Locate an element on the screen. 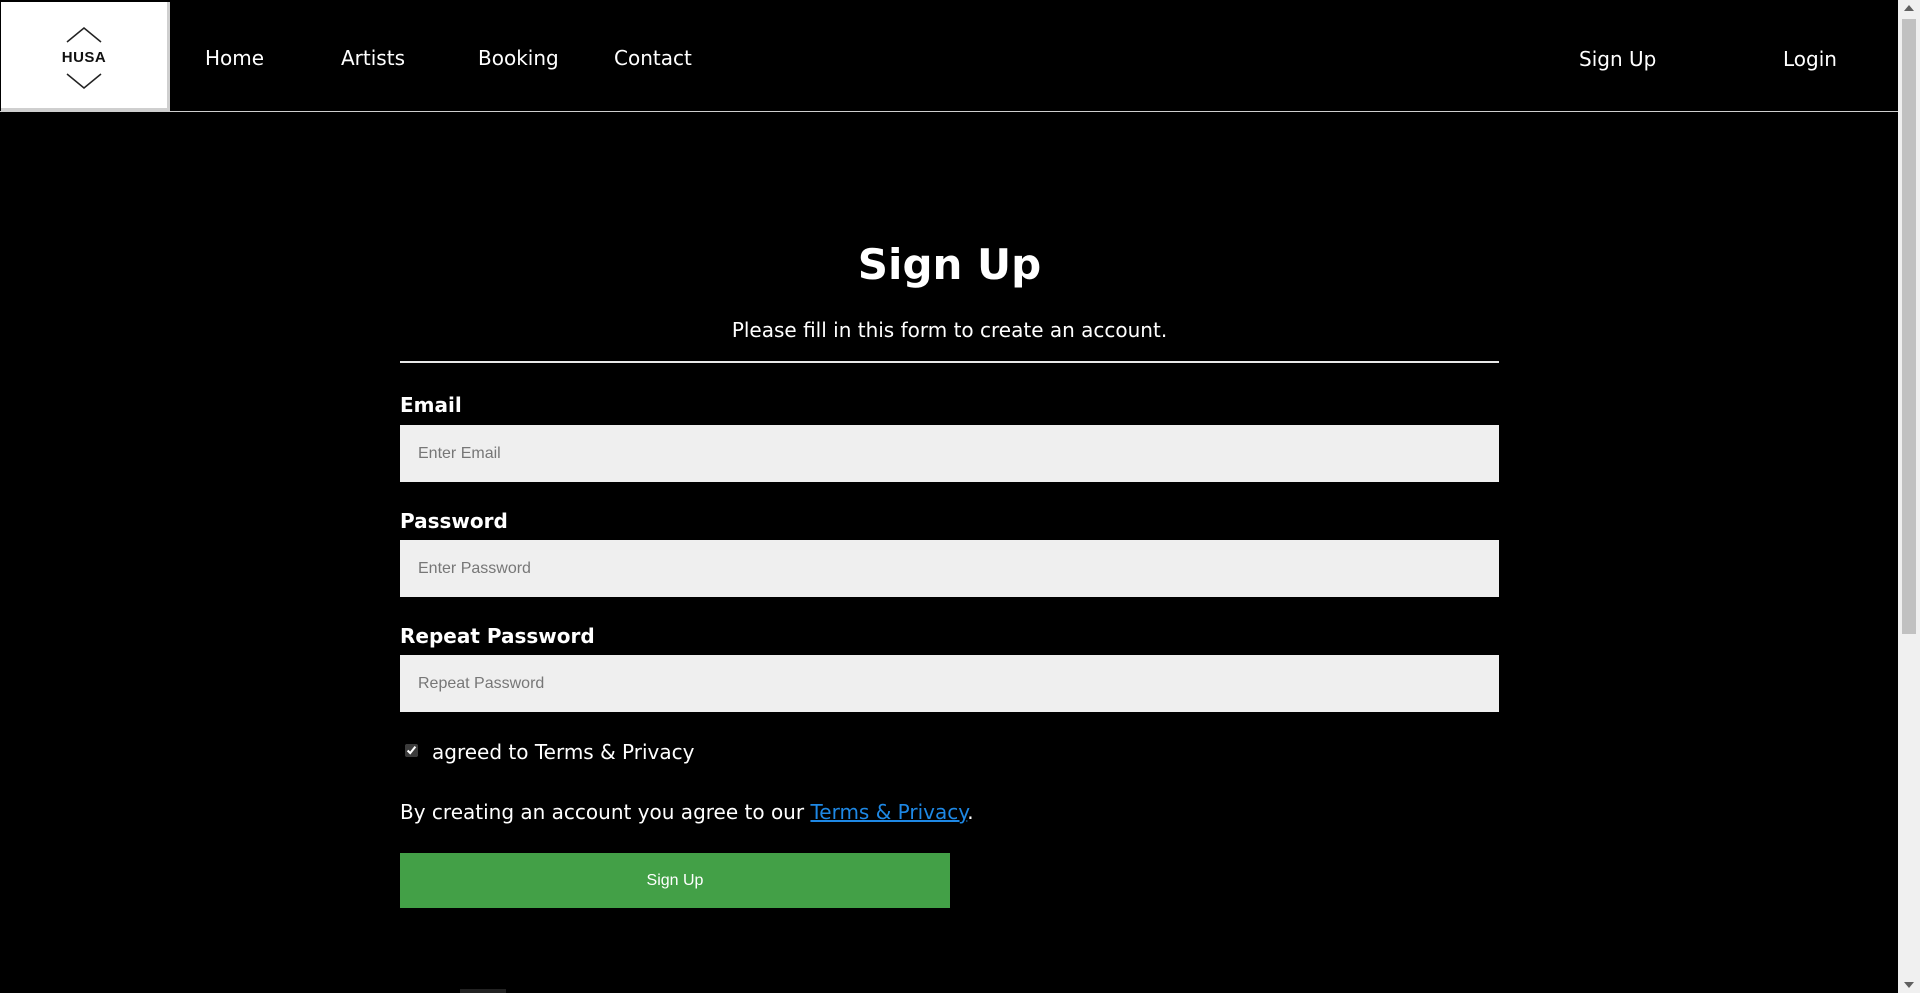  email-label: Email is located at coordinates (431, 405).